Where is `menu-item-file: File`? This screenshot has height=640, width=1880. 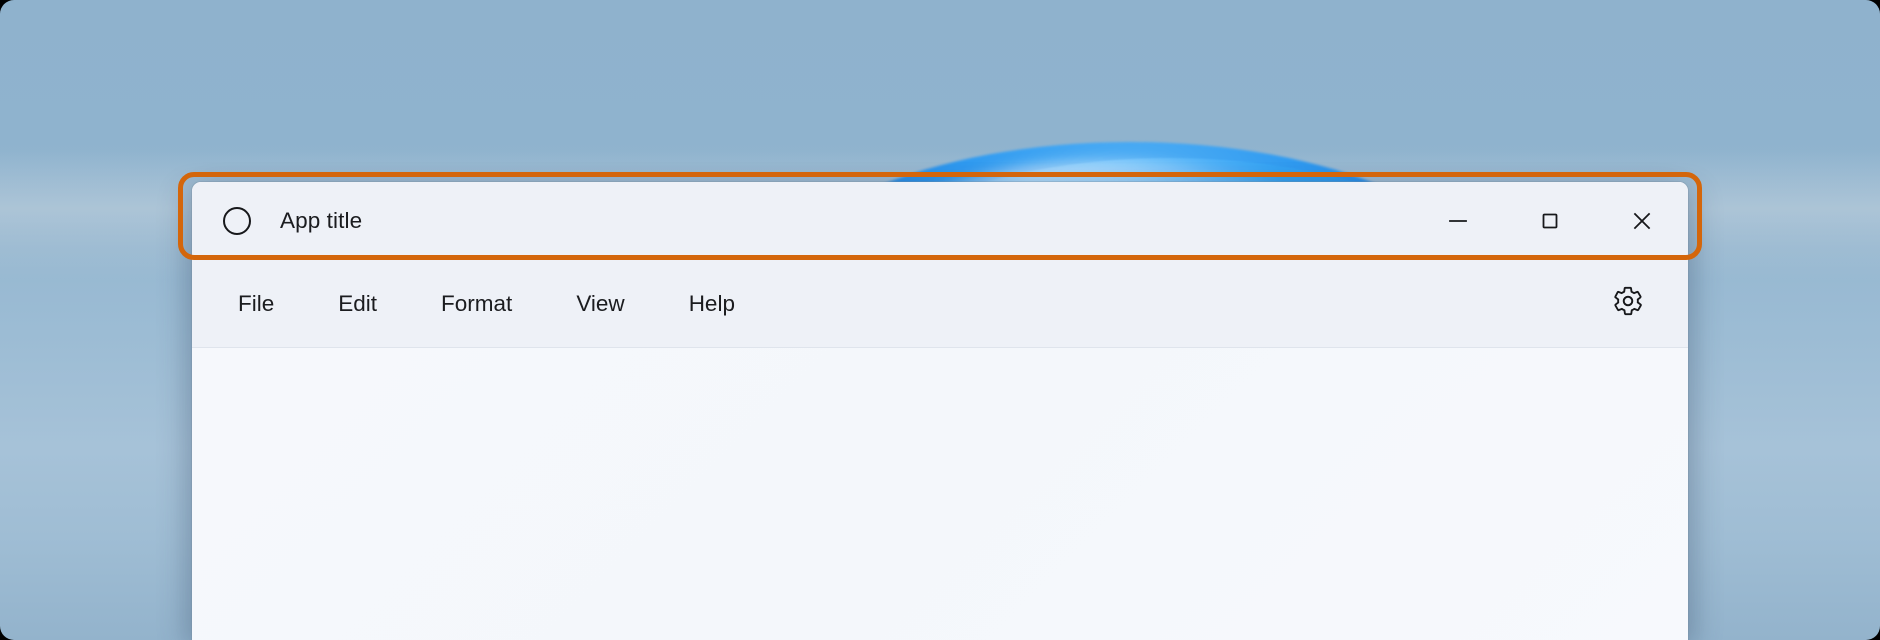 menu-item-file: File is located at coordinates (256, 304).